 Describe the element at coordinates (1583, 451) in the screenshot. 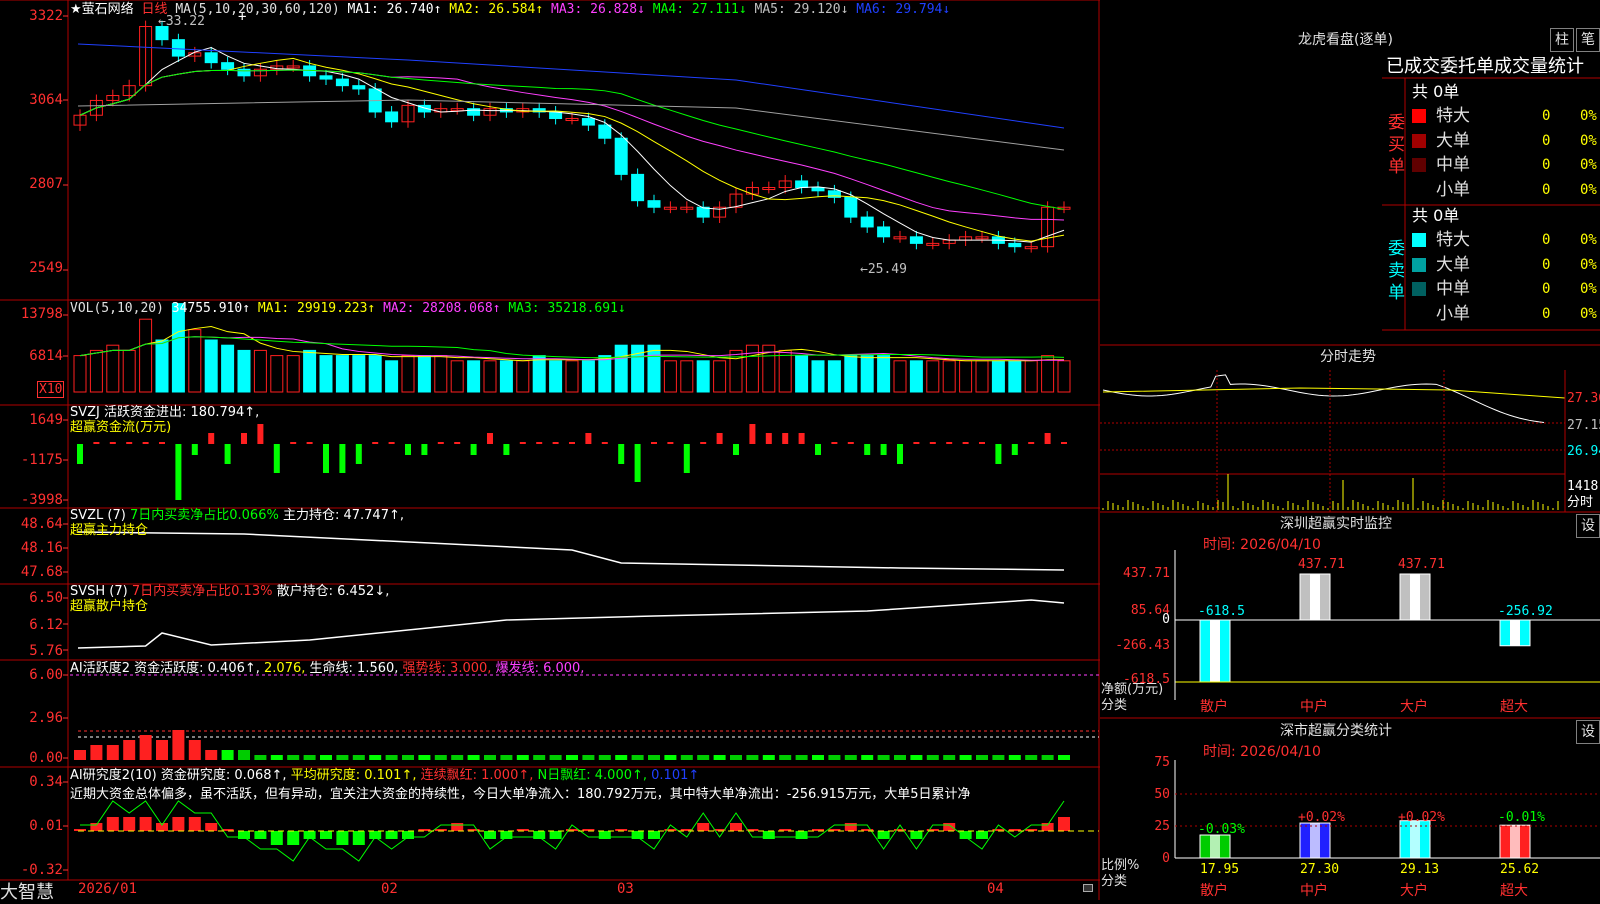

I see `intraday-y-3: 26.94` at that location.